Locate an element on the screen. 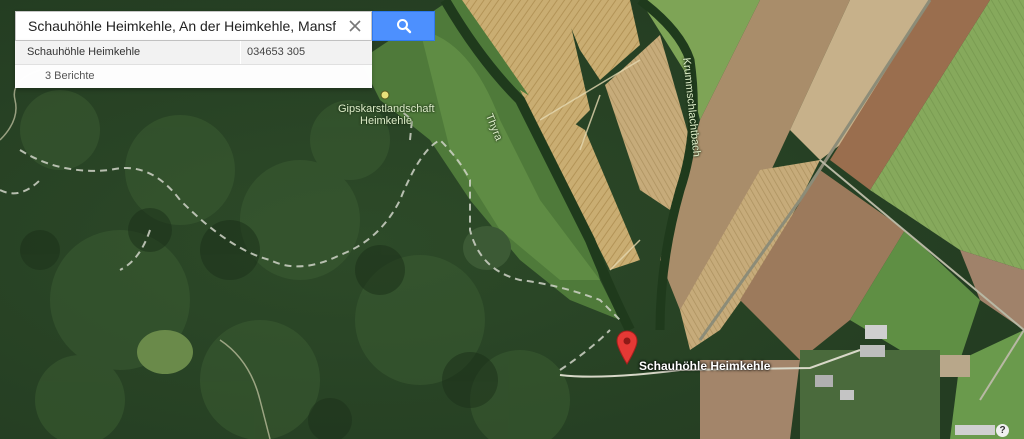 Image resolution: width=1024 pixels, height=439 pixels. poi-icon is located at coordinates (385, 95).